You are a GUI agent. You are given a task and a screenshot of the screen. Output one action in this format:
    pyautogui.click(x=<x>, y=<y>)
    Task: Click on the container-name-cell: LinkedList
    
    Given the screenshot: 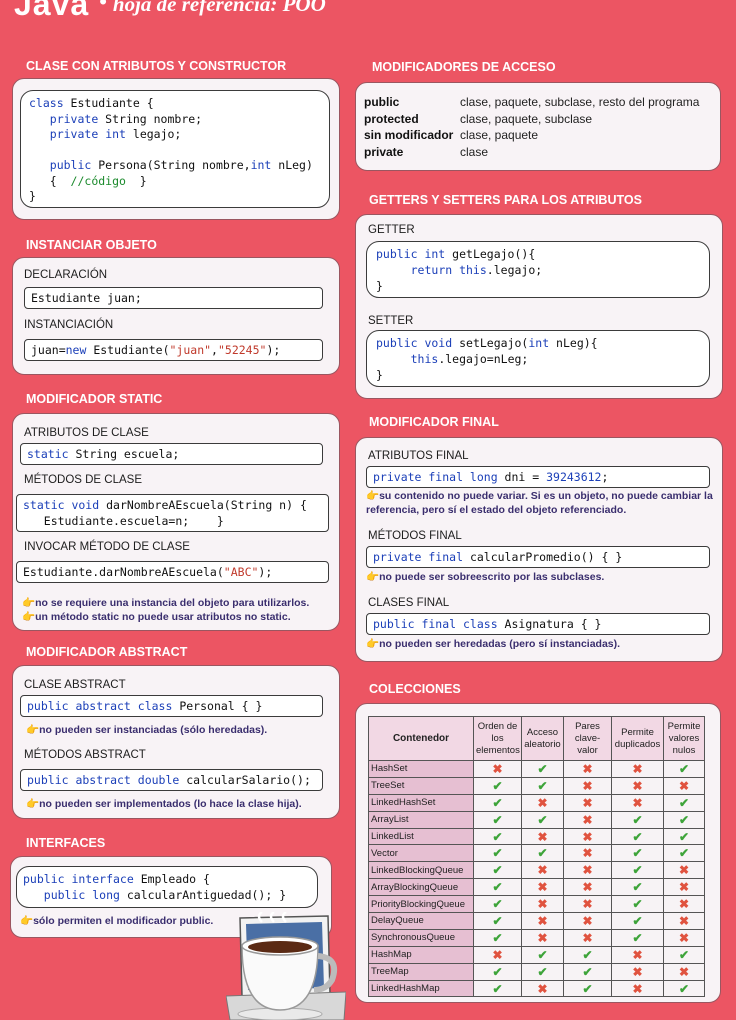 What is the action you would take?
    pyautogui.click(x=421, y=836)
    